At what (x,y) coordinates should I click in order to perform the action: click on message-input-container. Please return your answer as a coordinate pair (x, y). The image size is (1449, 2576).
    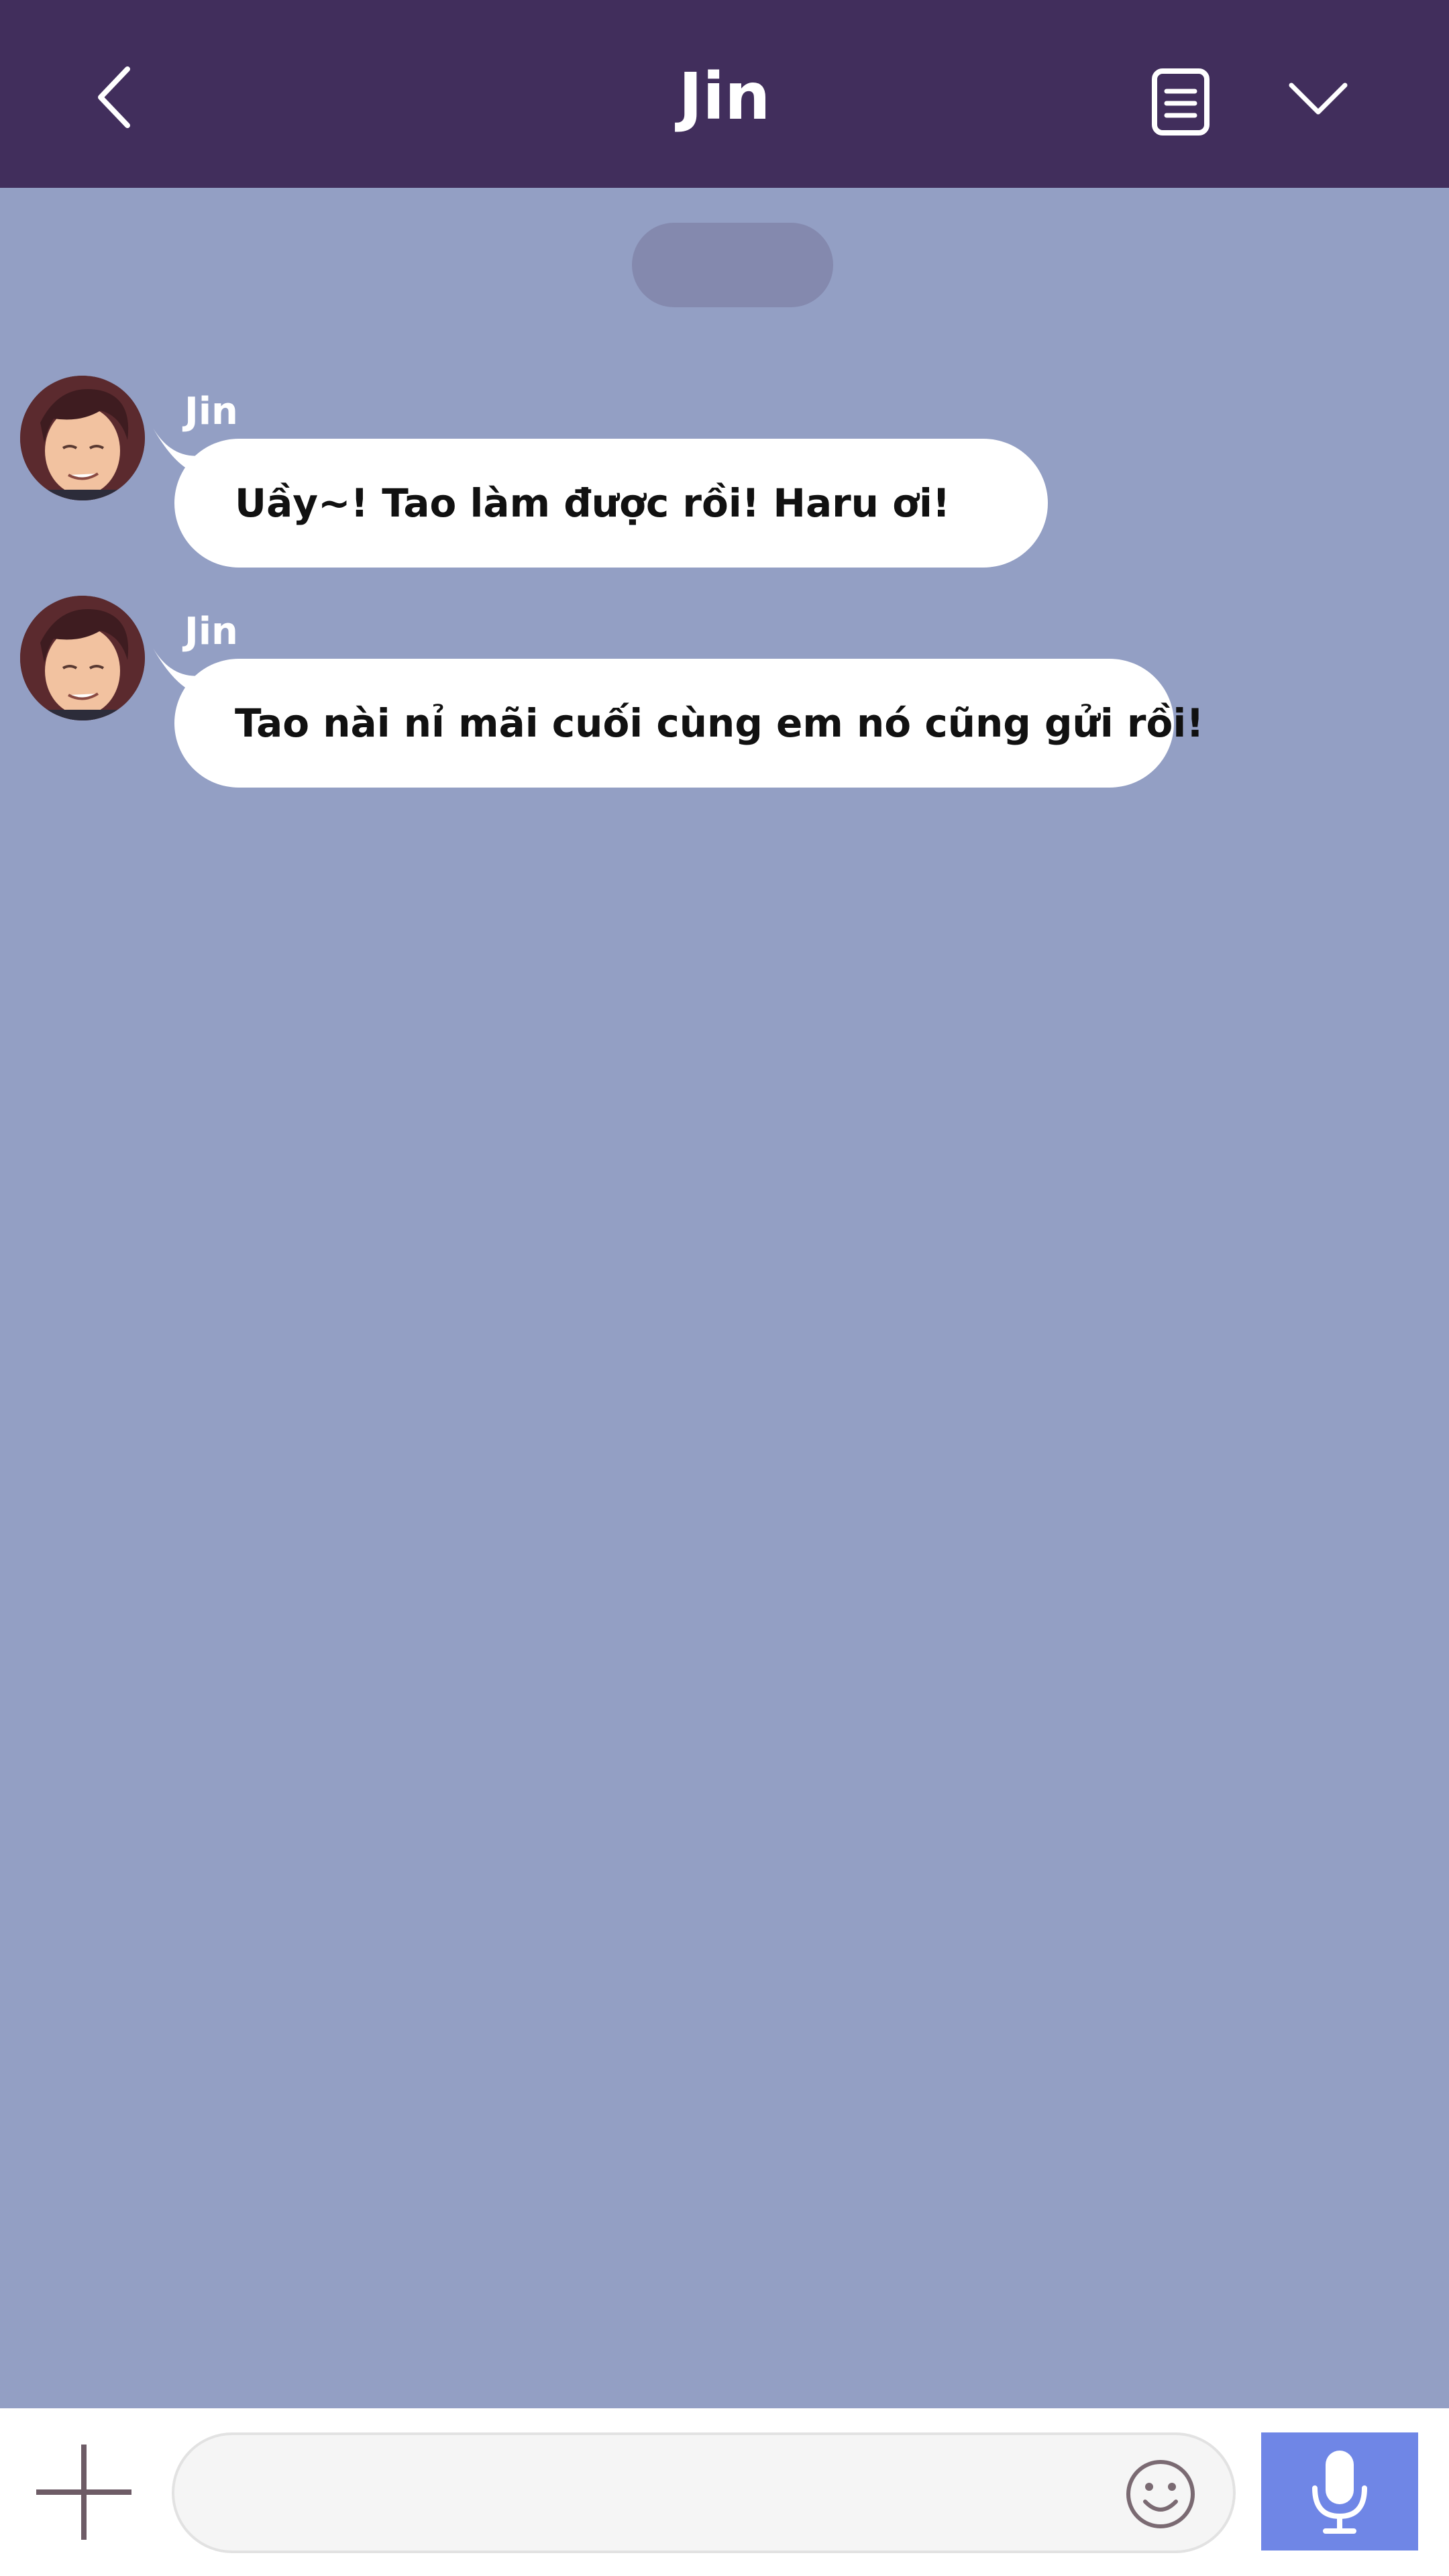
    Looking at the image, I should click on (704, 2492).